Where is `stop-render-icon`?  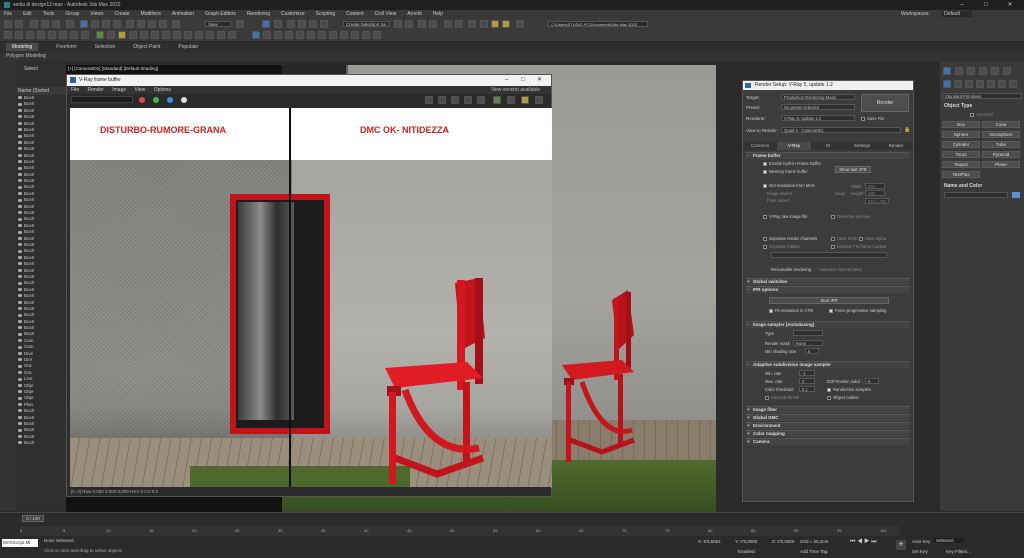
stop-render-icon is located at coordinates (539, 100).